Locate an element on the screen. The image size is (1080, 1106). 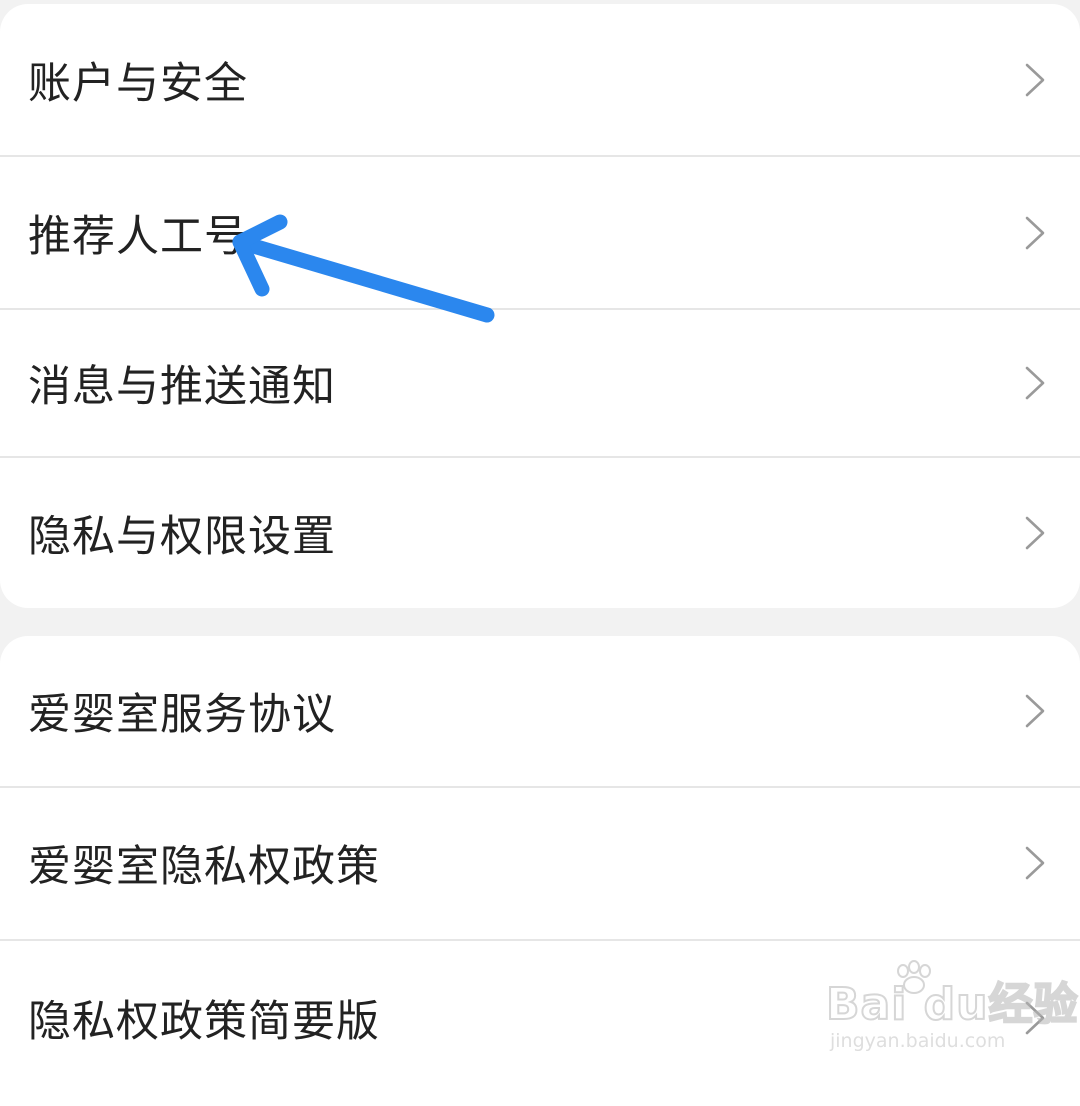
settings-item-label: 消息与推送通知 is located at coordinates (182, 387).